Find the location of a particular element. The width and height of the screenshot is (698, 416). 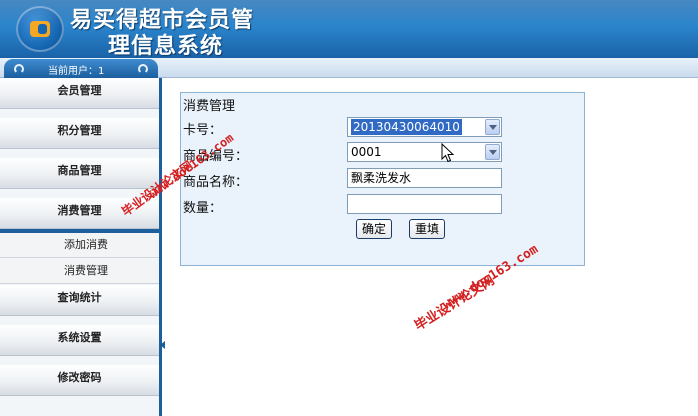

logo-mark-icon is located at coordinates (40, 29).